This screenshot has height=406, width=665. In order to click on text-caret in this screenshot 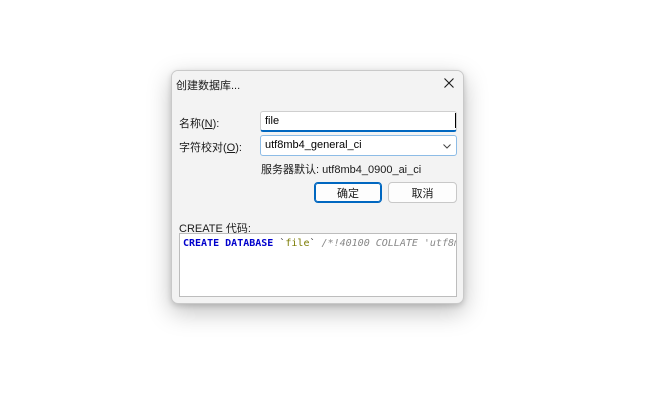, I will do `click(455, 120)`.